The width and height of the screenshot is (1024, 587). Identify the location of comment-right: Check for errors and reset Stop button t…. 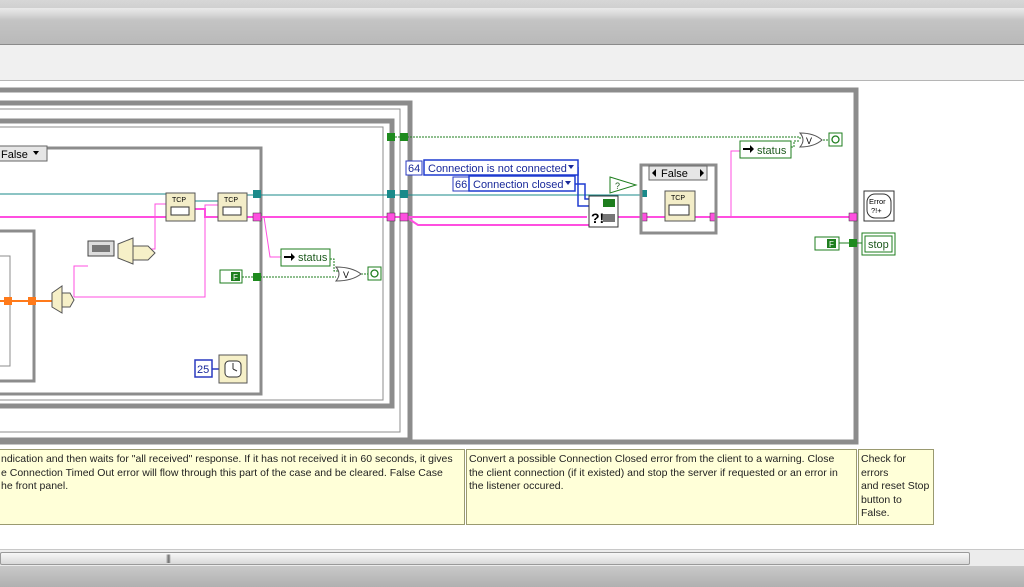
(896, 487).